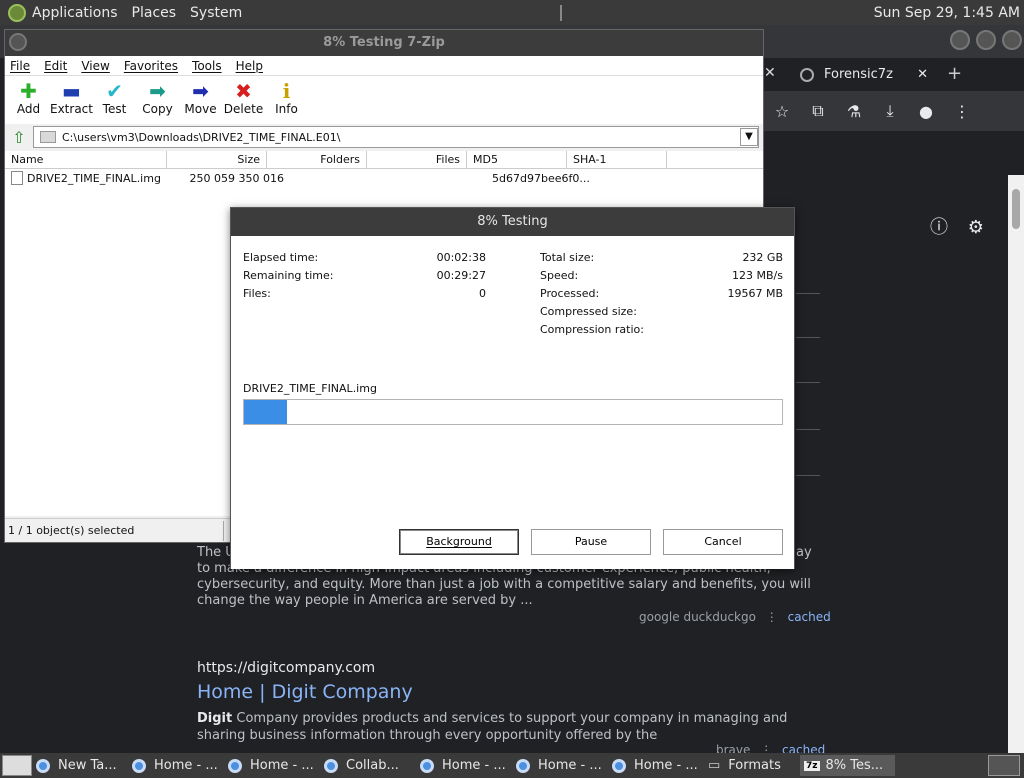 This screenshot has width=1024, height=778. Describe the element at coordinates (151, 66) in the screenshot. I see `menu-favorites: Favorites` at that location.